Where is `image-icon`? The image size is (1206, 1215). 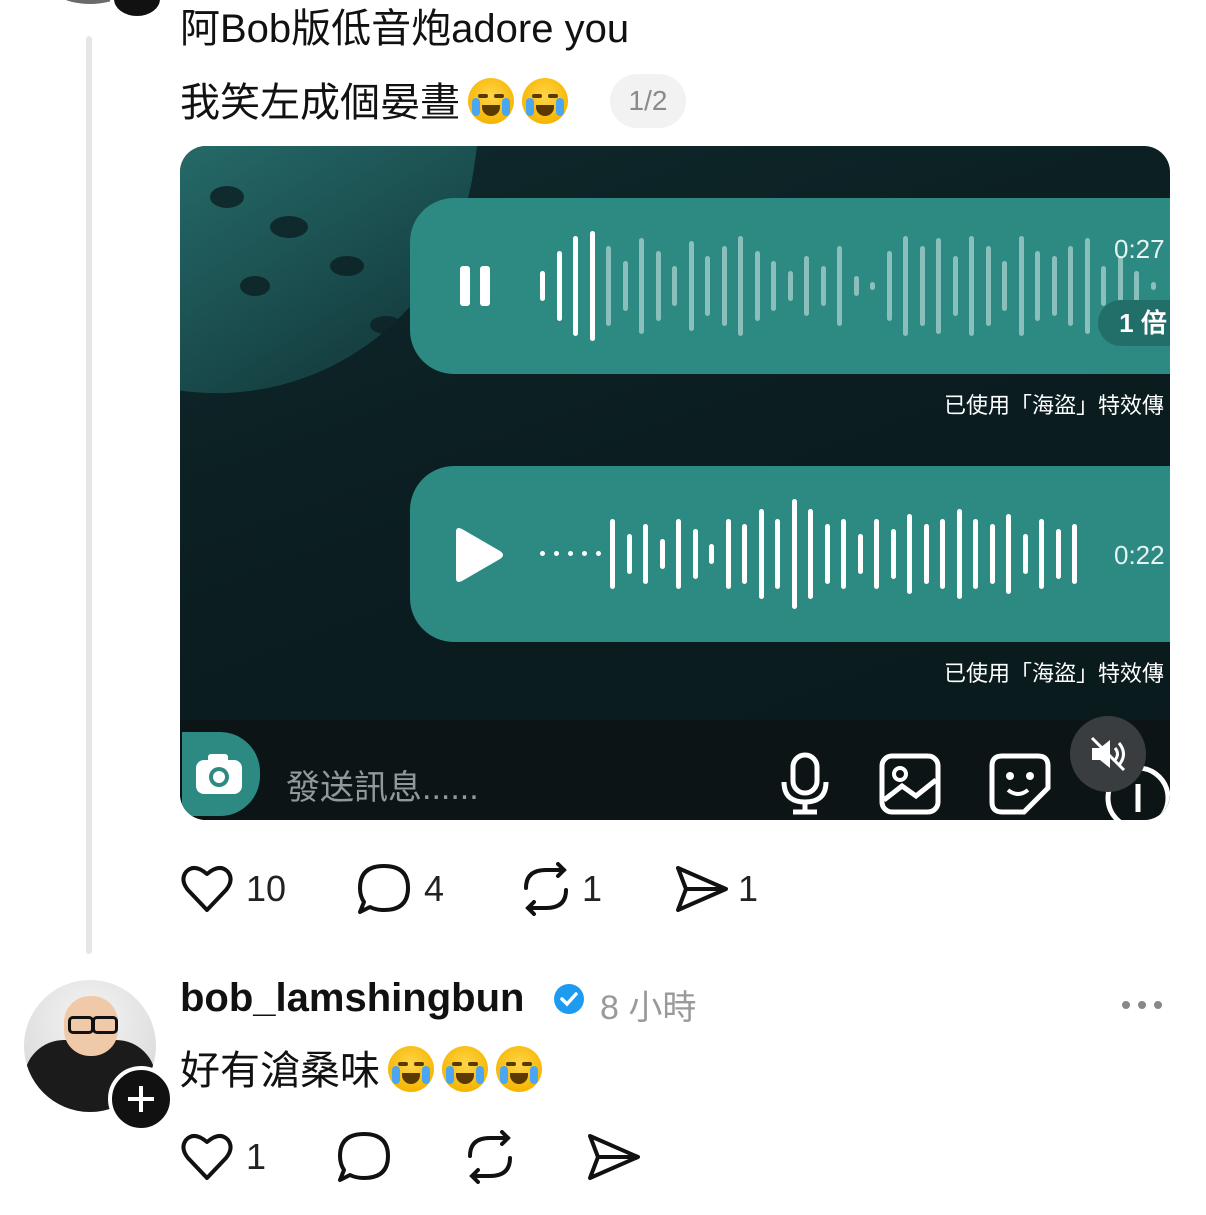
image-icon is located at coordinates (910, 784).